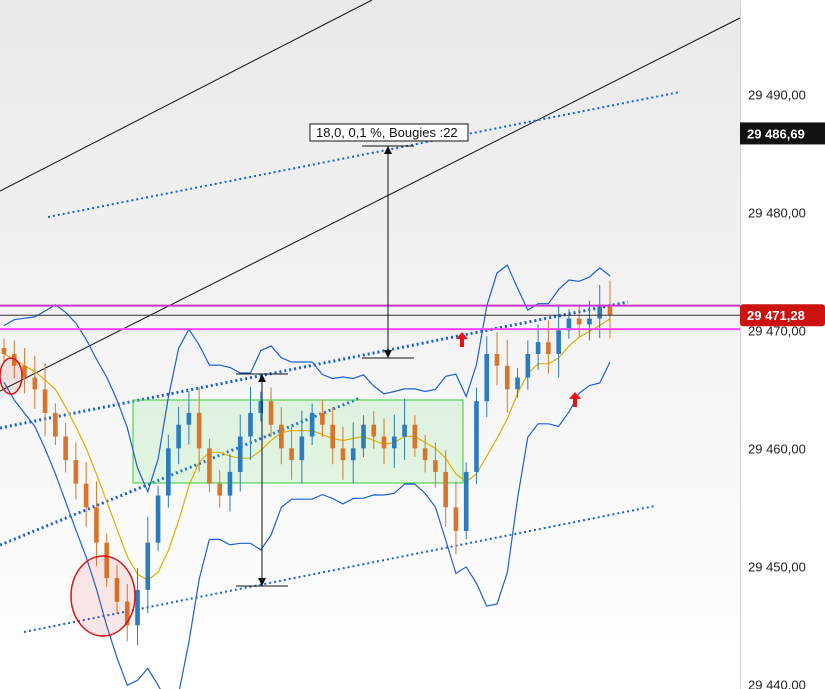 Image resolution: width=825 pixels, height=689 pixels. What do you see at coordinates (777, 566) in the screenshot?
I see `y-tick-label: 29 450,00` at bounding box center [777, 566].